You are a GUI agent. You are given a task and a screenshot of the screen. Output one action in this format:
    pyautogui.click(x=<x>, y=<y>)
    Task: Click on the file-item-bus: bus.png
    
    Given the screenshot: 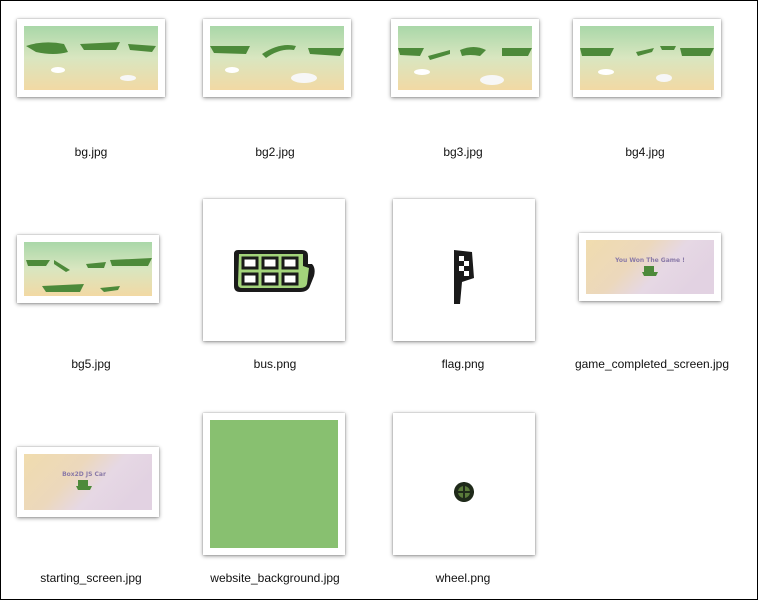 What is the action you would take?
    pyautogui.click(x=275, y=291)
    